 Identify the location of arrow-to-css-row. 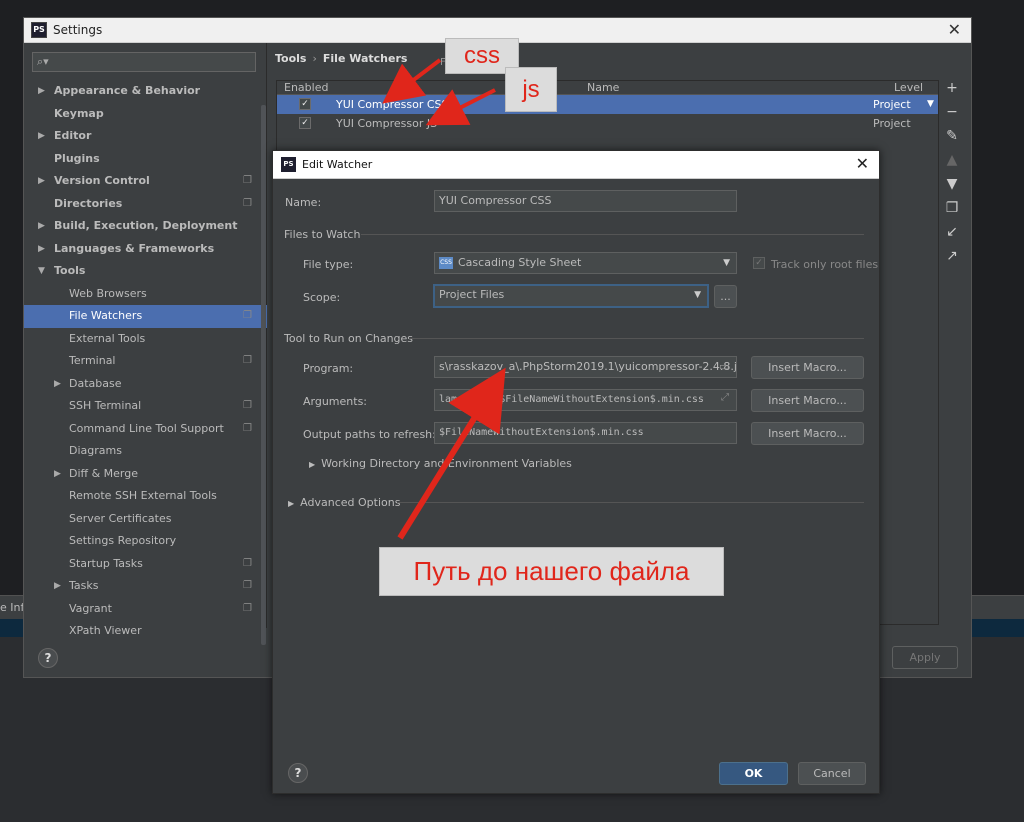
(412, 81).